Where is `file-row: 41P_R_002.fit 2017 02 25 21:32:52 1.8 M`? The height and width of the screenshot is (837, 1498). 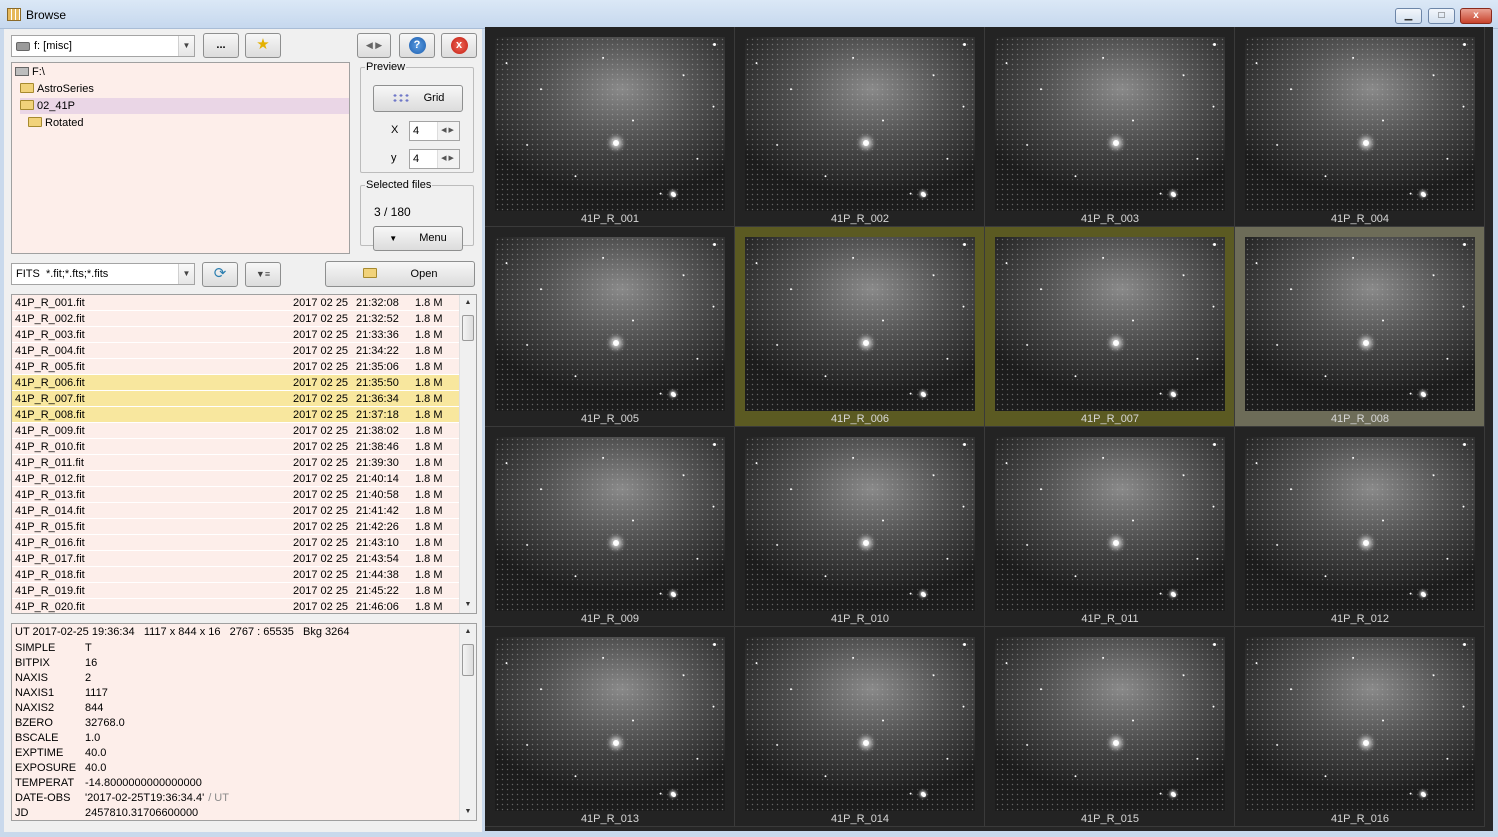 file-row: 41P_R_002.fit 2017 02 25 21:32:52 1.8 M is located at coordinates (235, 319).